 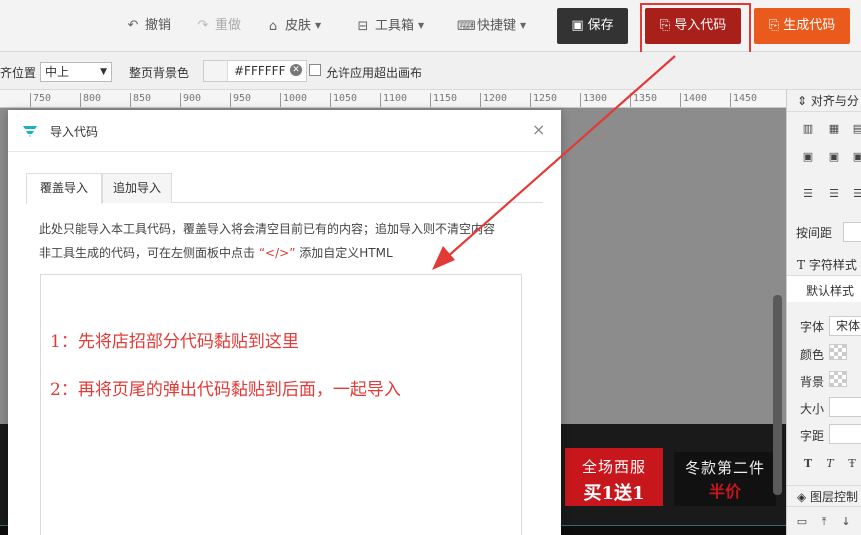 I want to click on tab-overwrite-import: 覆盖导入, so click(x=64, y=188).